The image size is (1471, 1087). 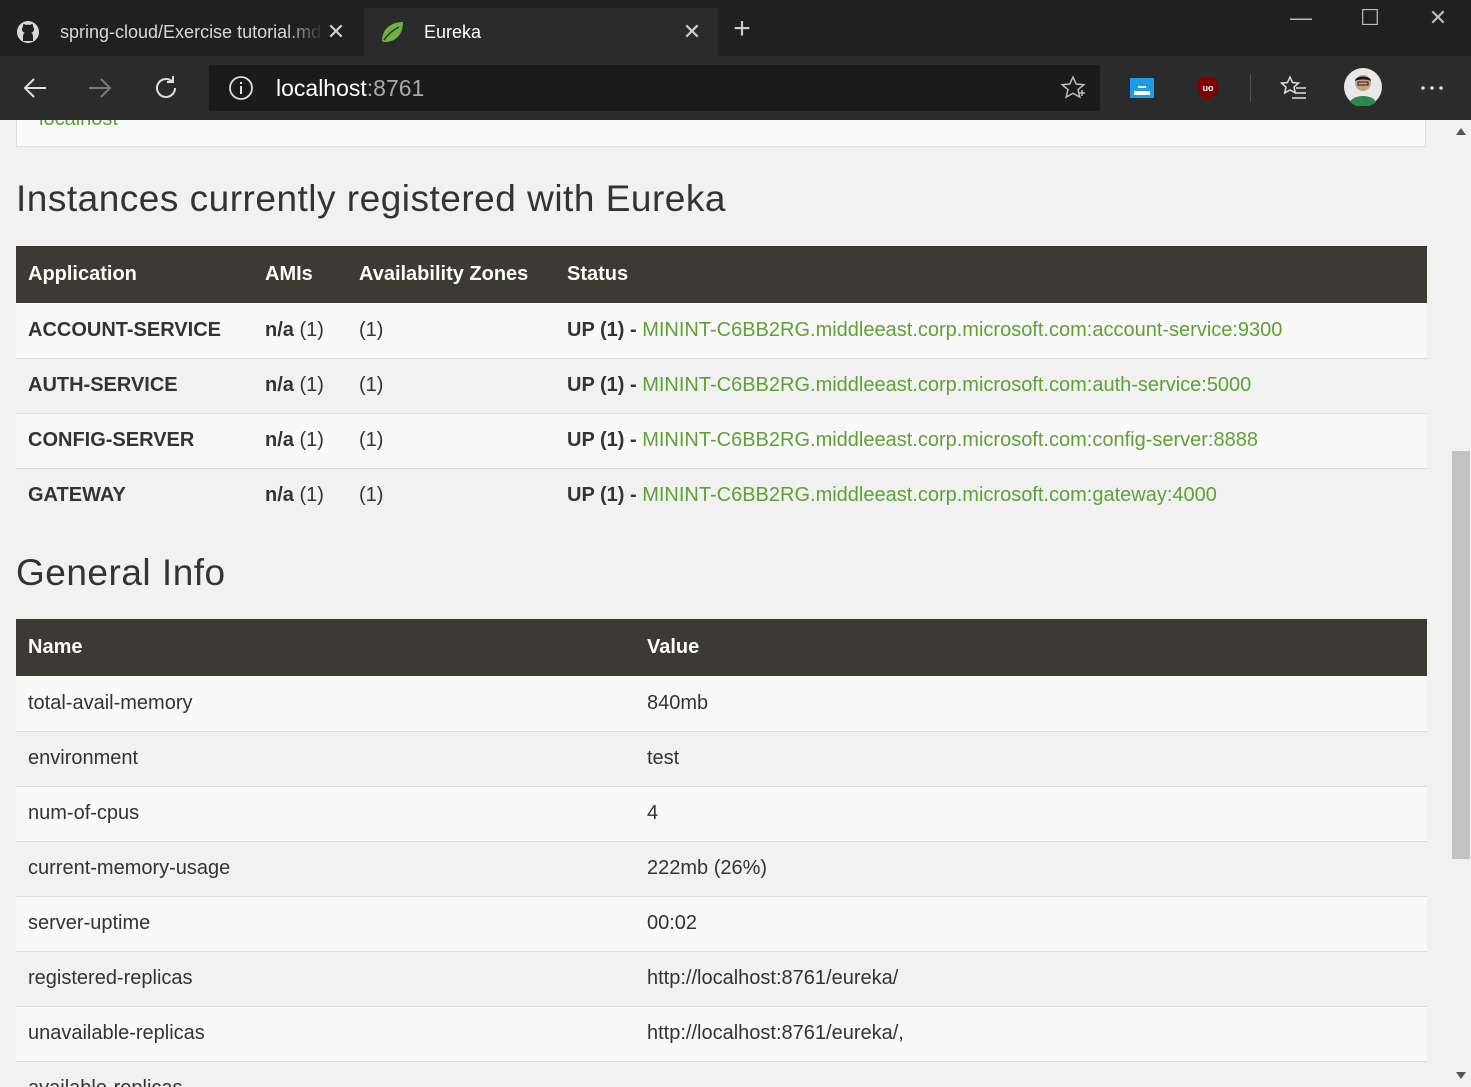 I want to click on browser-toolbar: localhost:8761 uo, so click(x=735, y=88).